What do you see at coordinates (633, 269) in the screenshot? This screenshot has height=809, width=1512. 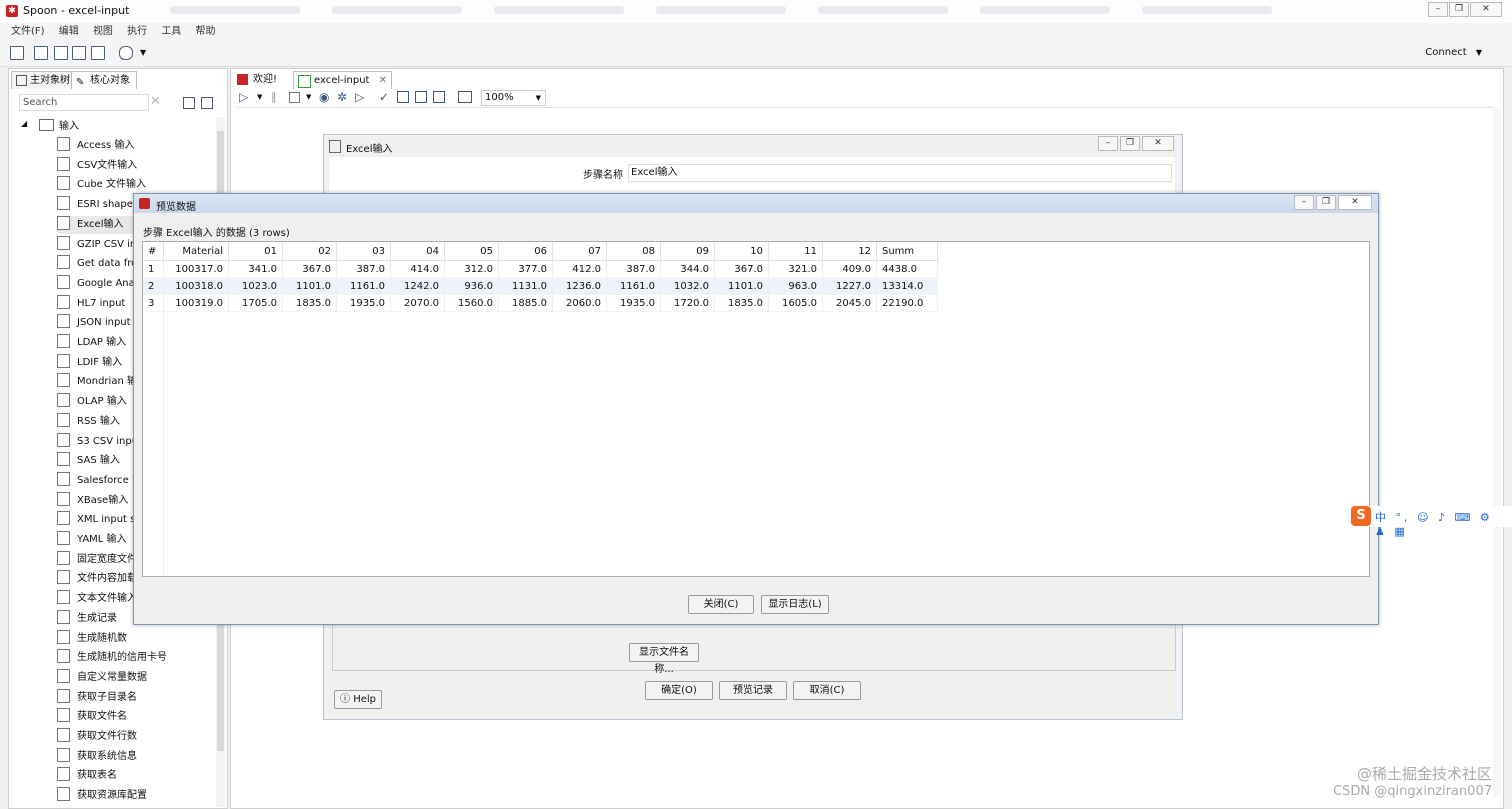 I see `table-cell: 387.0` at bounding box center [633, 269].